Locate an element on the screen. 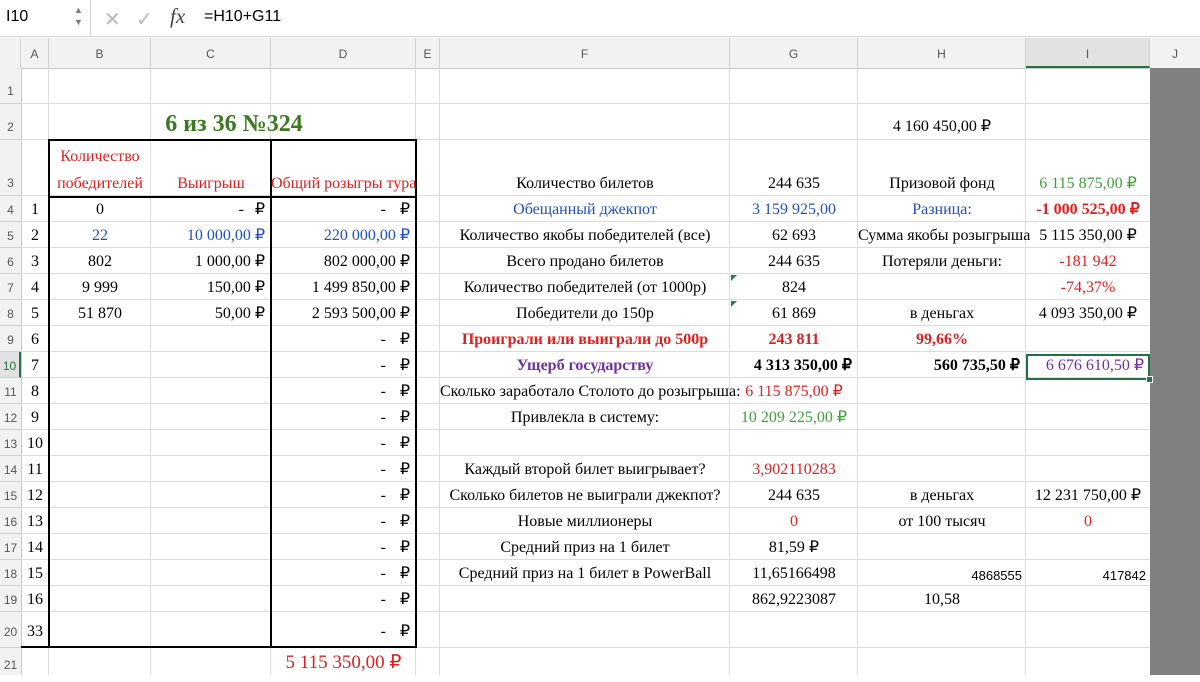  selected-cell-outline is located at coordinates (1088, 367).